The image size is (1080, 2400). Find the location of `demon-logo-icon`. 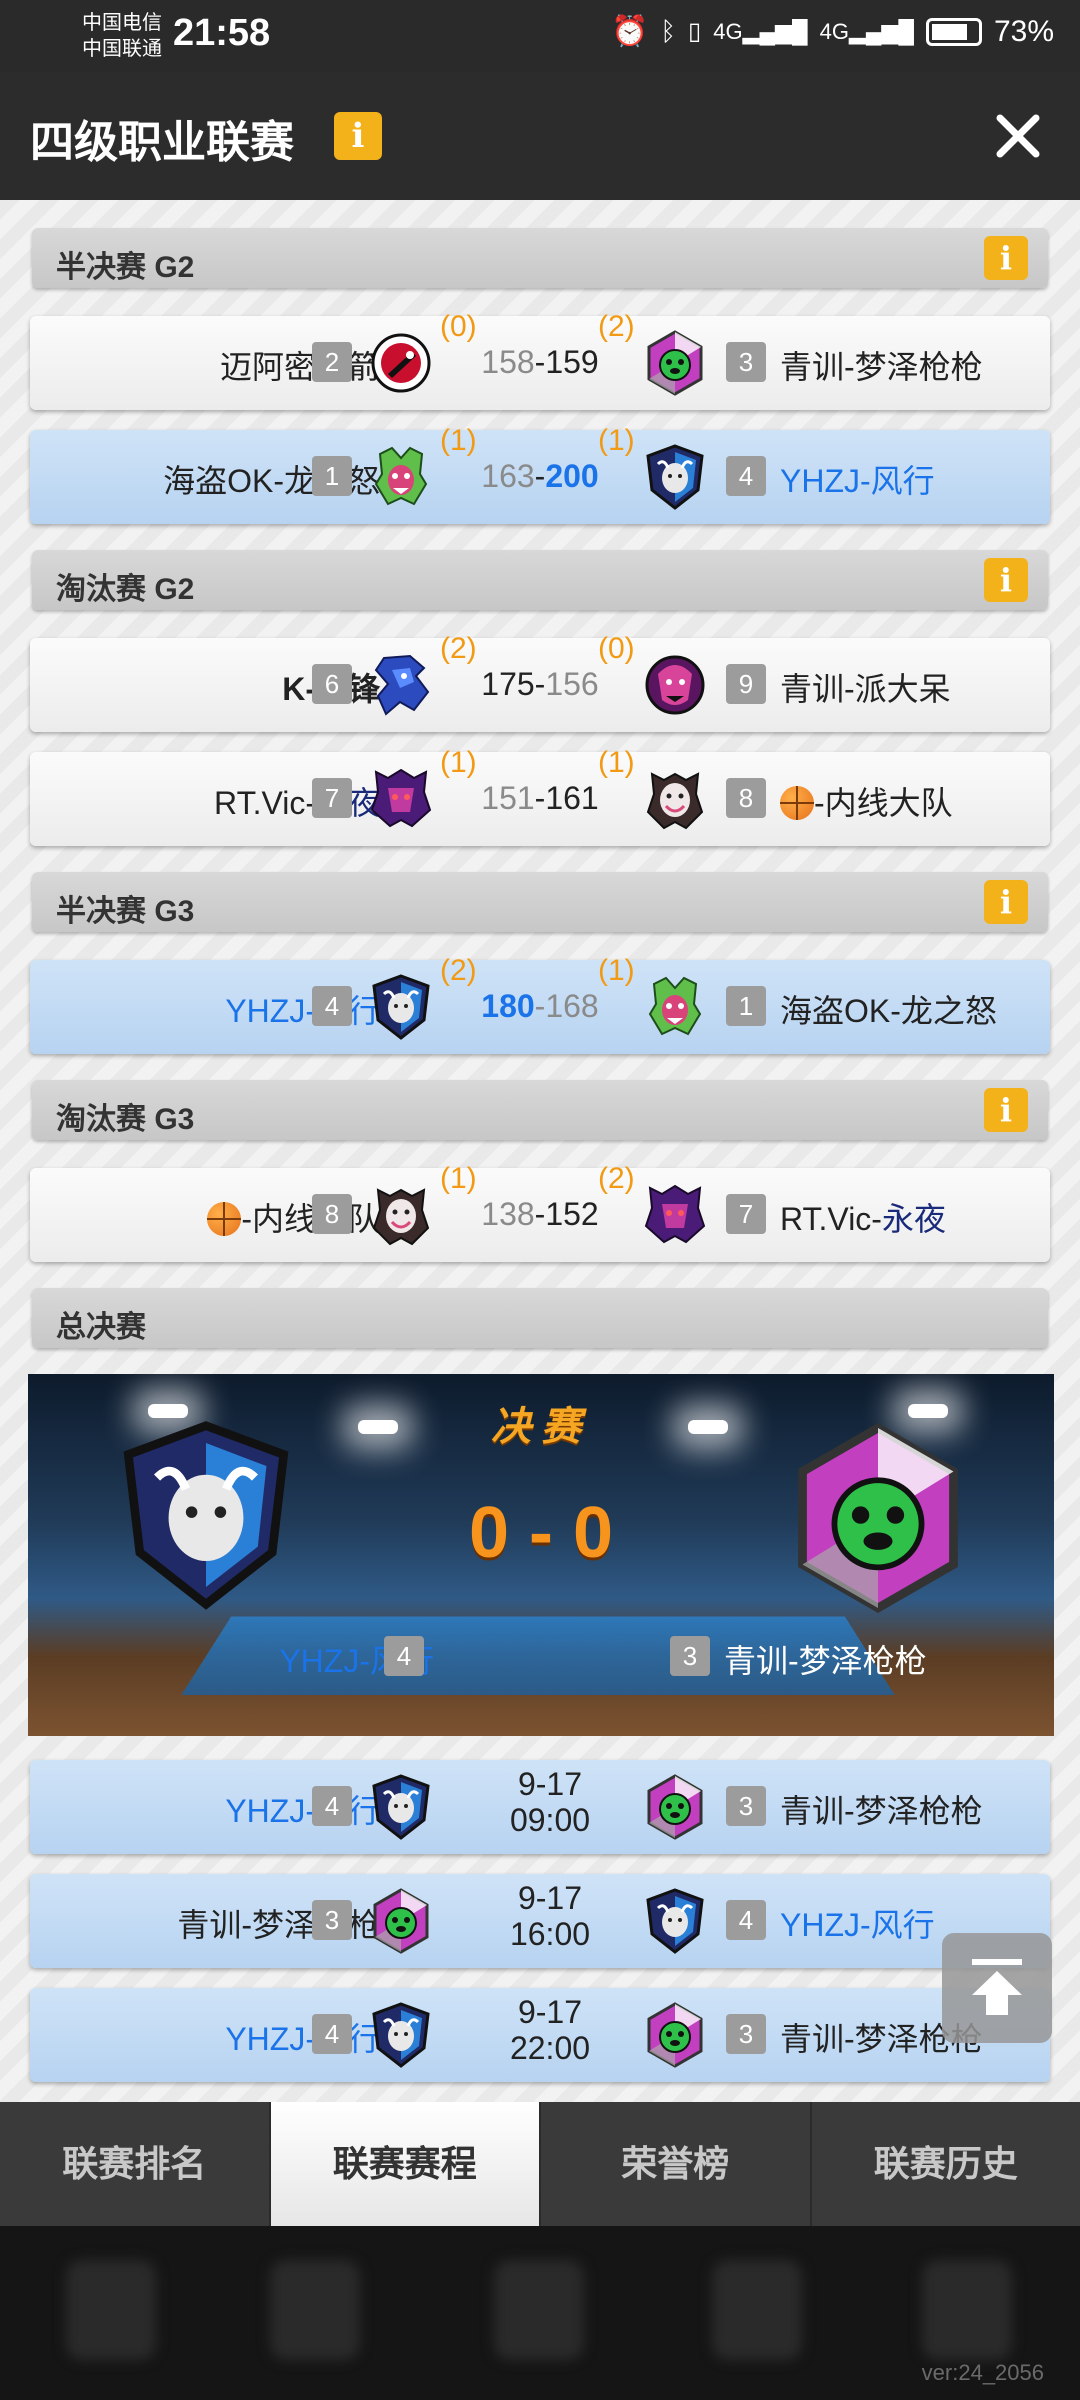

demon-logo-icon is located at coordinates (675, 1215).